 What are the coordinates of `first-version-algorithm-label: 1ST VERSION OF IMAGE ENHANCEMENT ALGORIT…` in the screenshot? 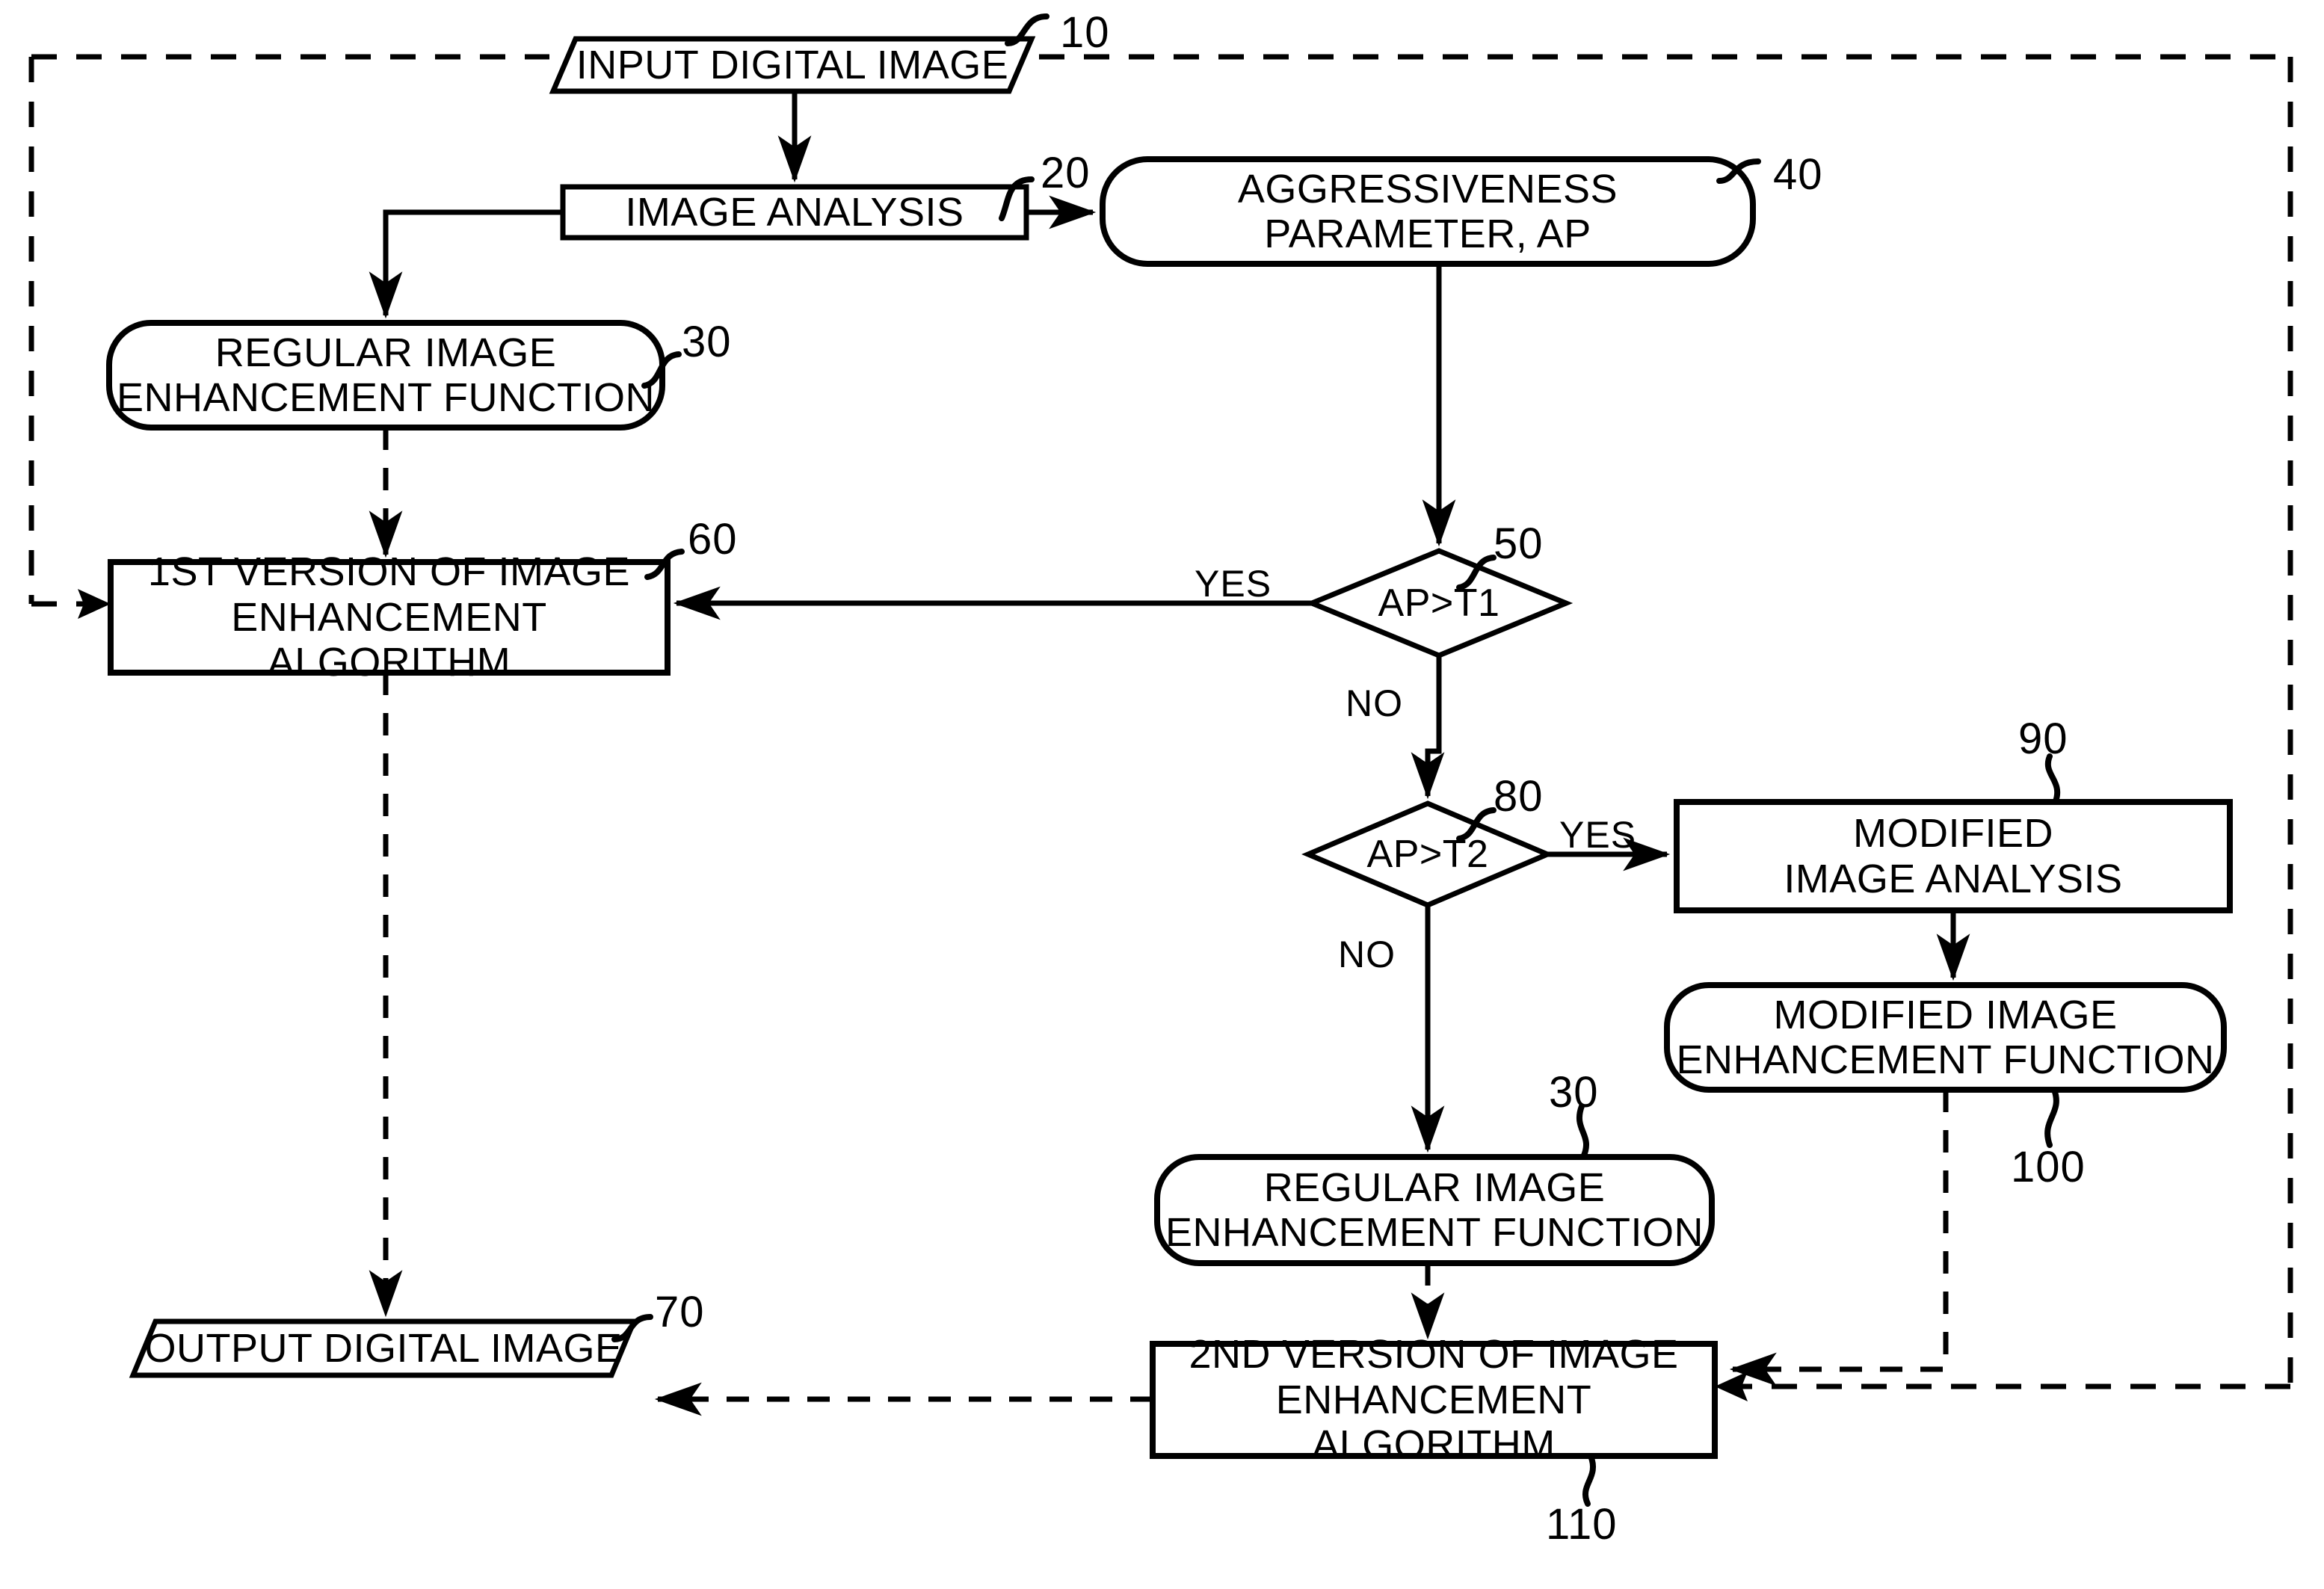 It's located at (389, 617).